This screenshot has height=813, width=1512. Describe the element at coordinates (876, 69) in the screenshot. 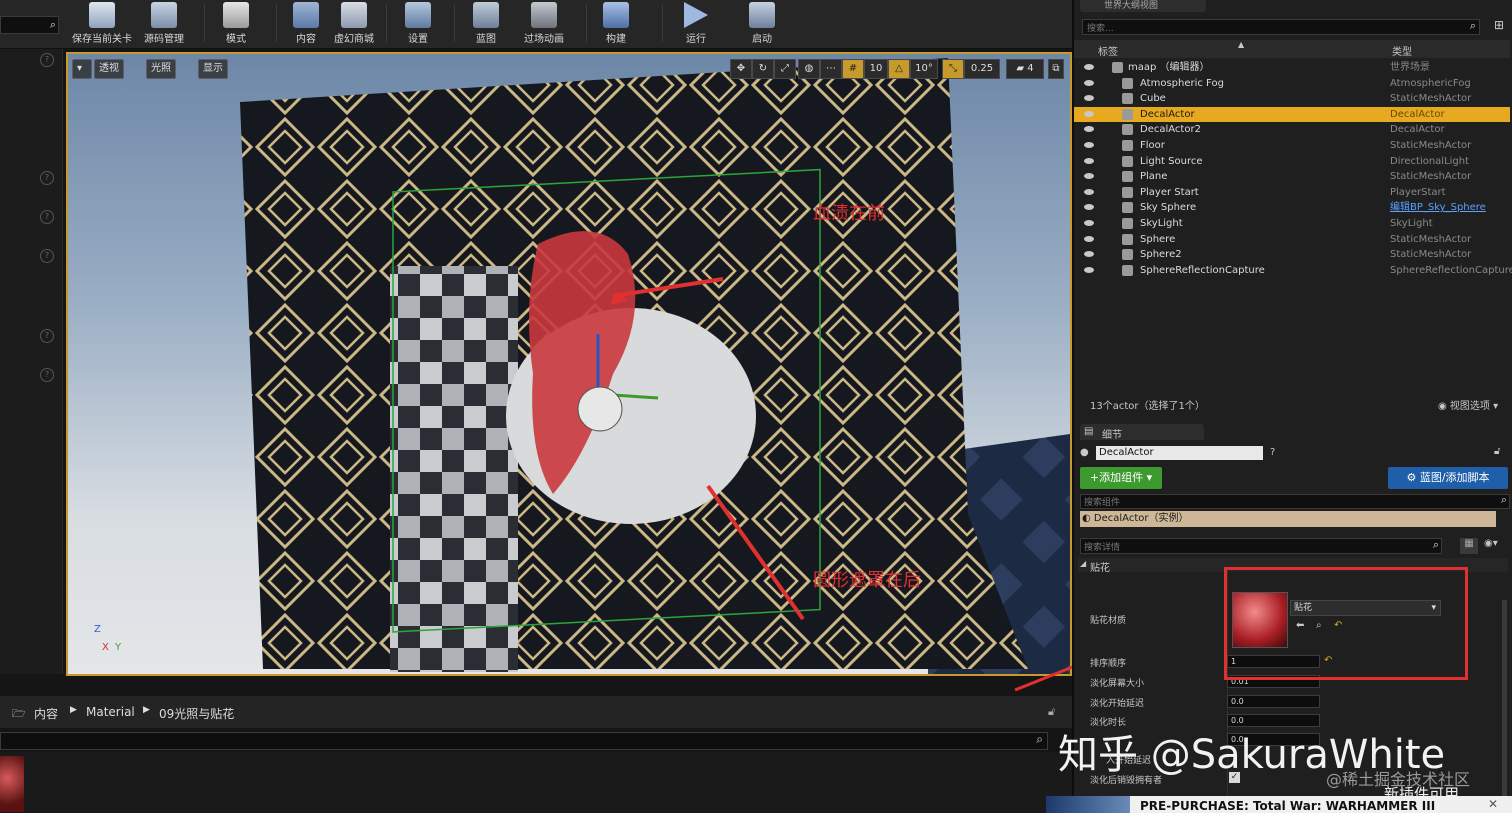

I see `grid-snap-value: 10` at that location.